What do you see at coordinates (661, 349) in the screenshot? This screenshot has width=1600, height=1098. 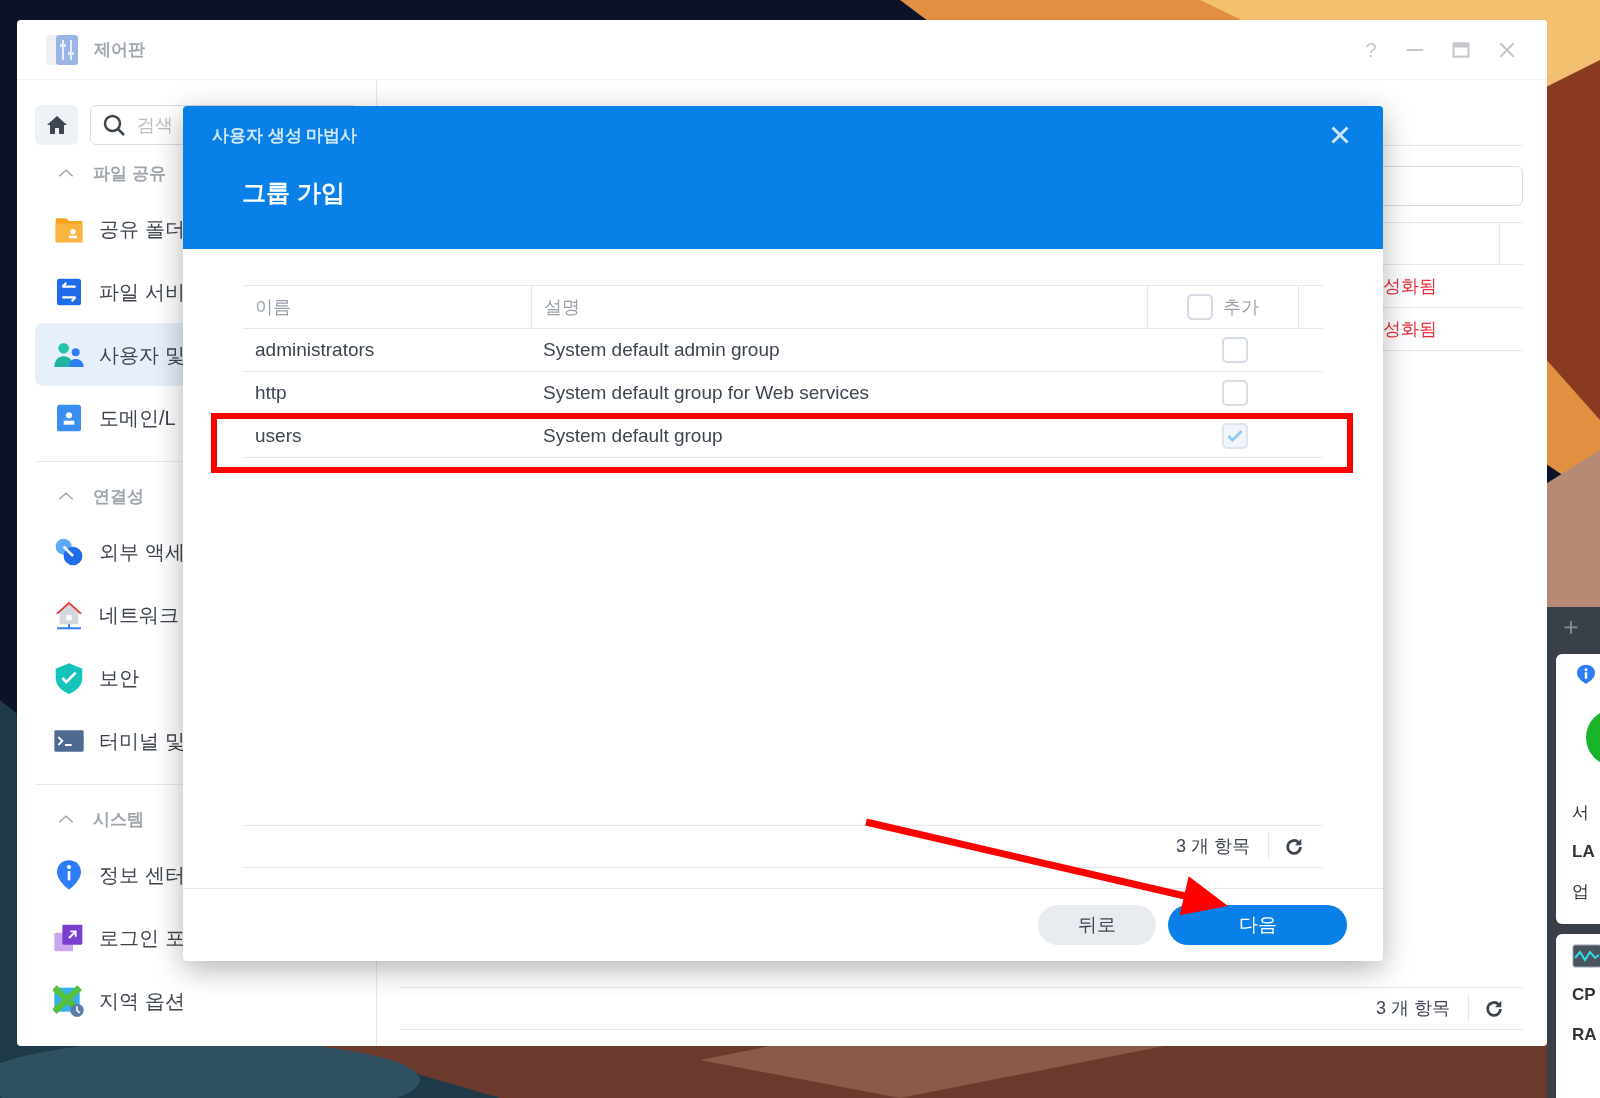 I see `group-description: System default admin group` at bounding box center [661, 349].